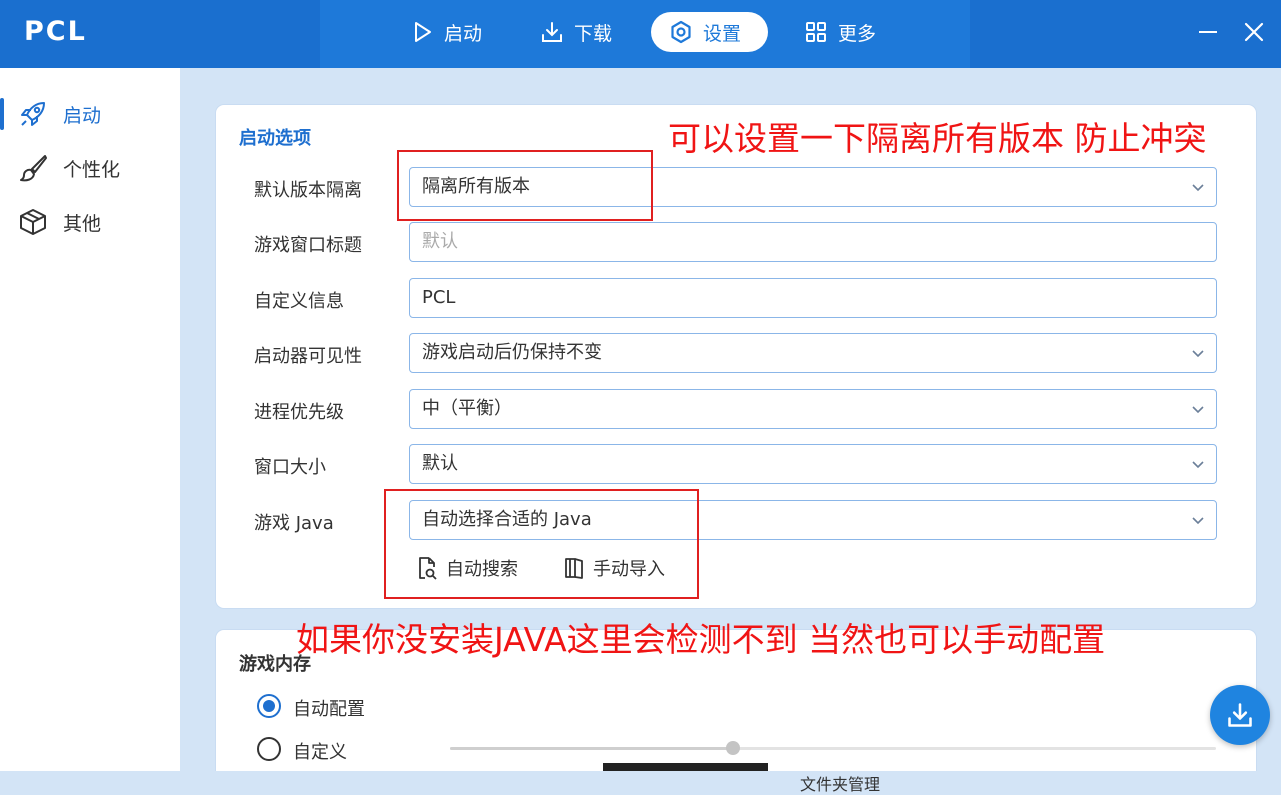 This screenshot has width=1281, height=795. I want to click on nav-settings-label: 设置, so click(722, 33).